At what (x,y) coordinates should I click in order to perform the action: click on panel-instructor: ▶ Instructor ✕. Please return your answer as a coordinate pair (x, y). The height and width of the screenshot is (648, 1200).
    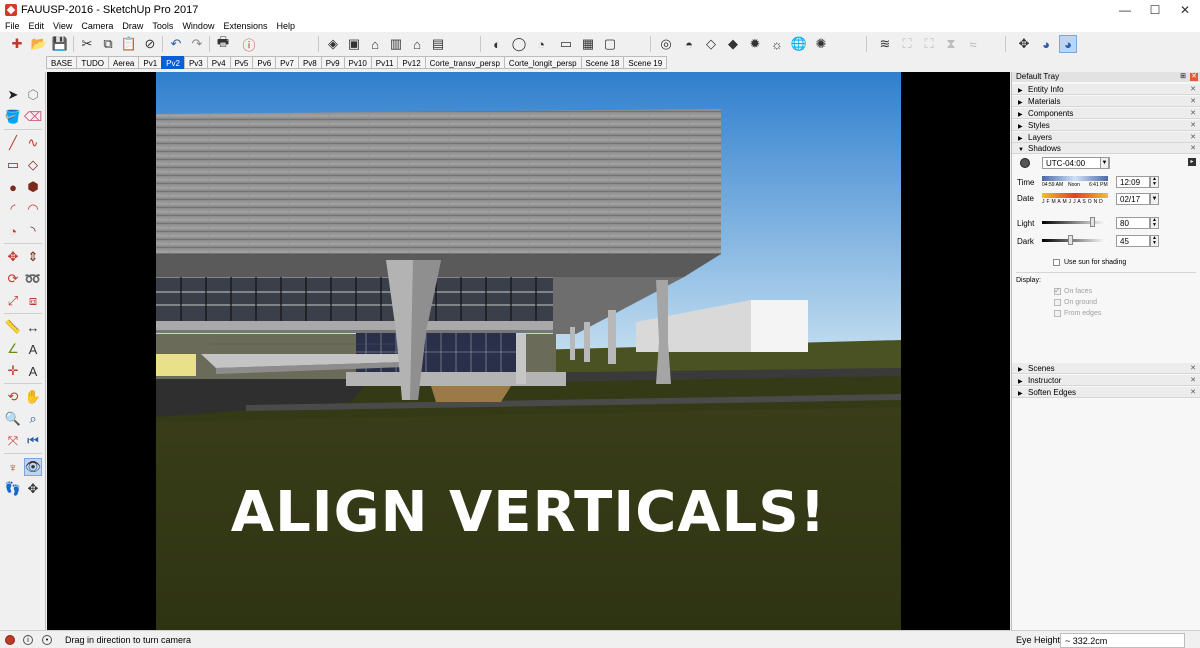
    Looking at the image, I should click on (1106, 380).